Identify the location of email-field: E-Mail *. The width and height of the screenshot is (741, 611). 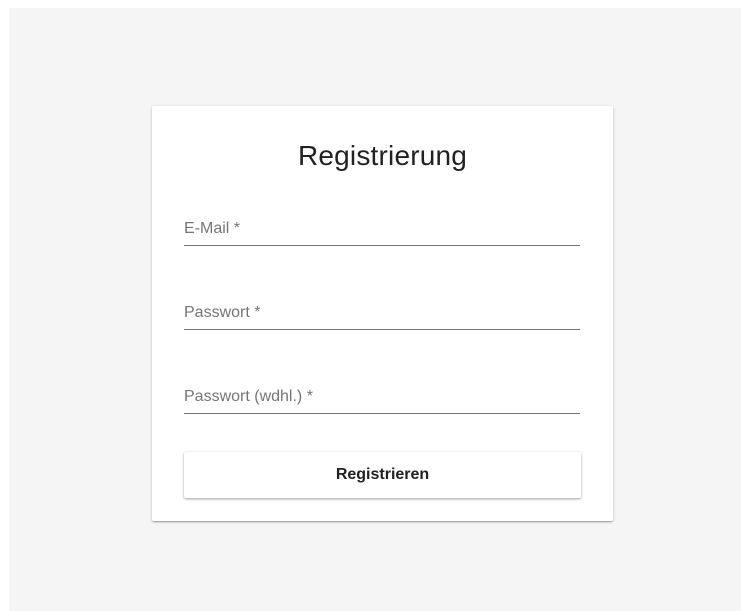
(382, 230).